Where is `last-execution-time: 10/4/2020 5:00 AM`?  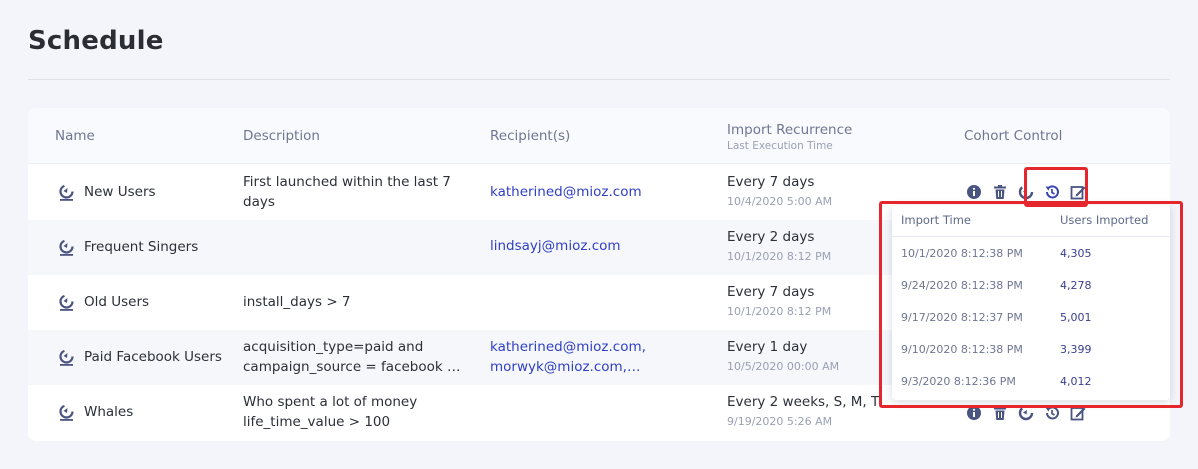
last-execution-time: 10/4/2020 5:00 AM is located at coordinates (780, 201).